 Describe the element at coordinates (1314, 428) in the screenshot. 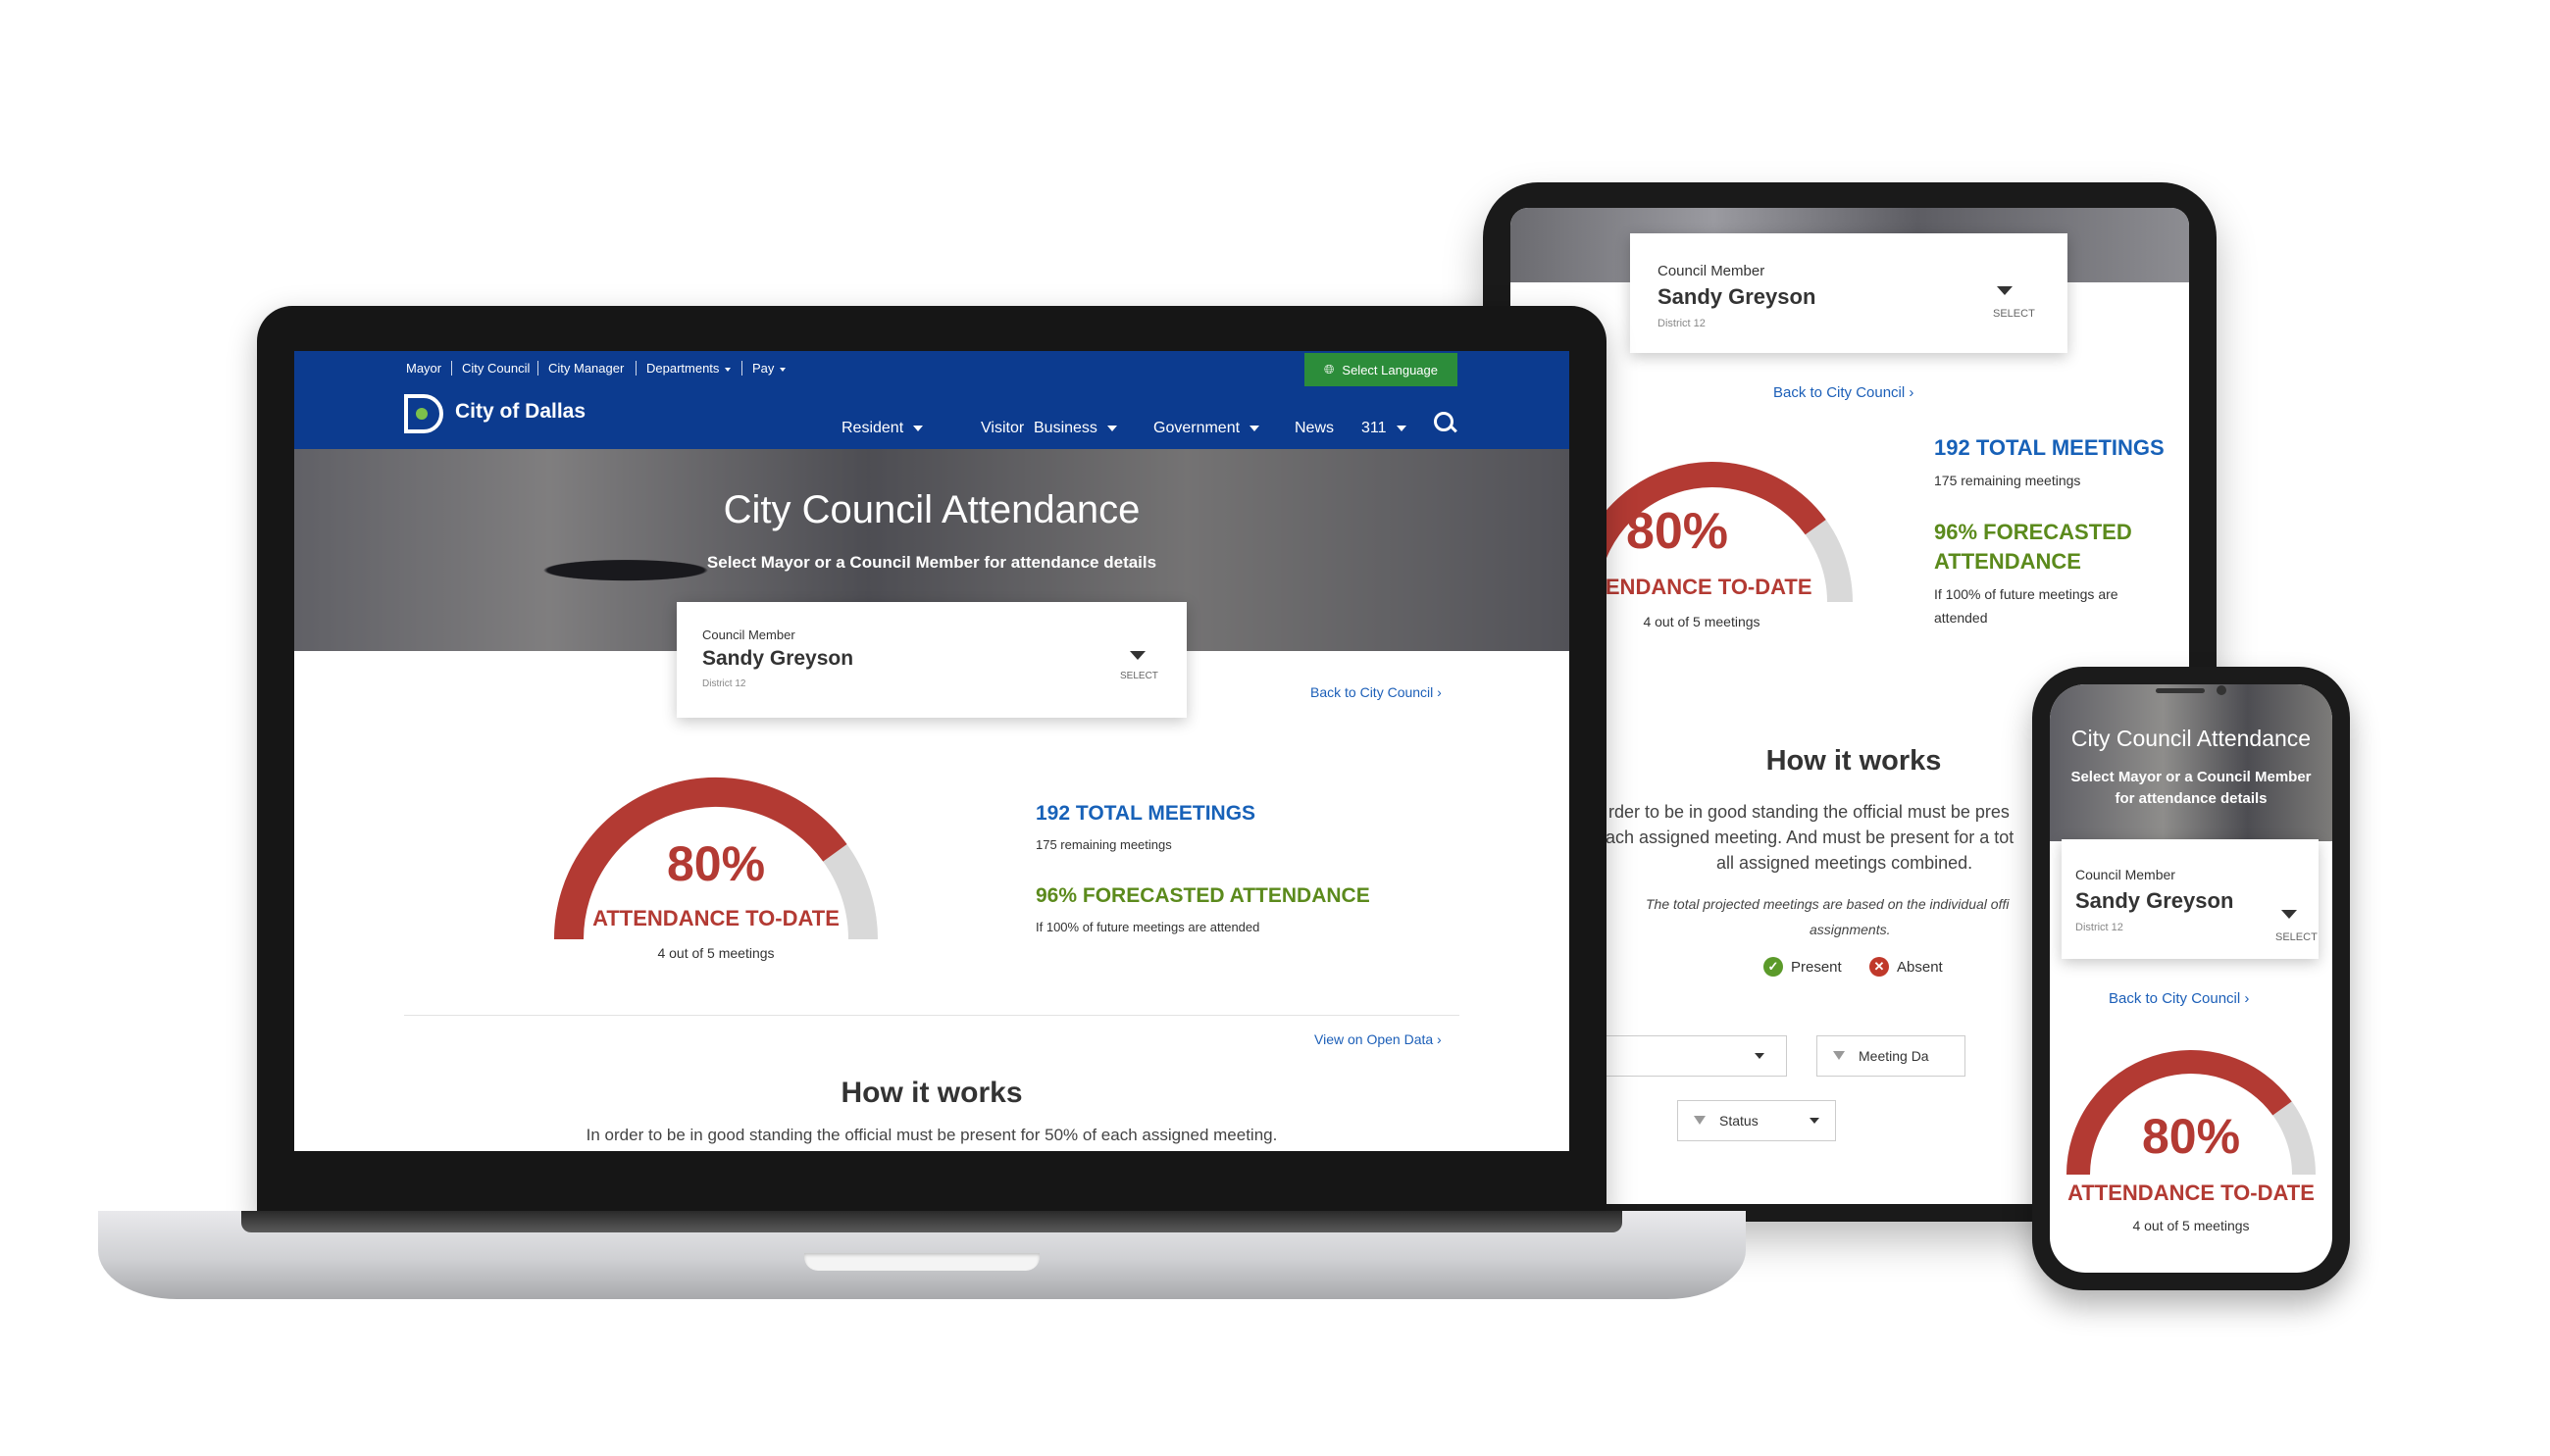

I see `nav-news: News` at that location.